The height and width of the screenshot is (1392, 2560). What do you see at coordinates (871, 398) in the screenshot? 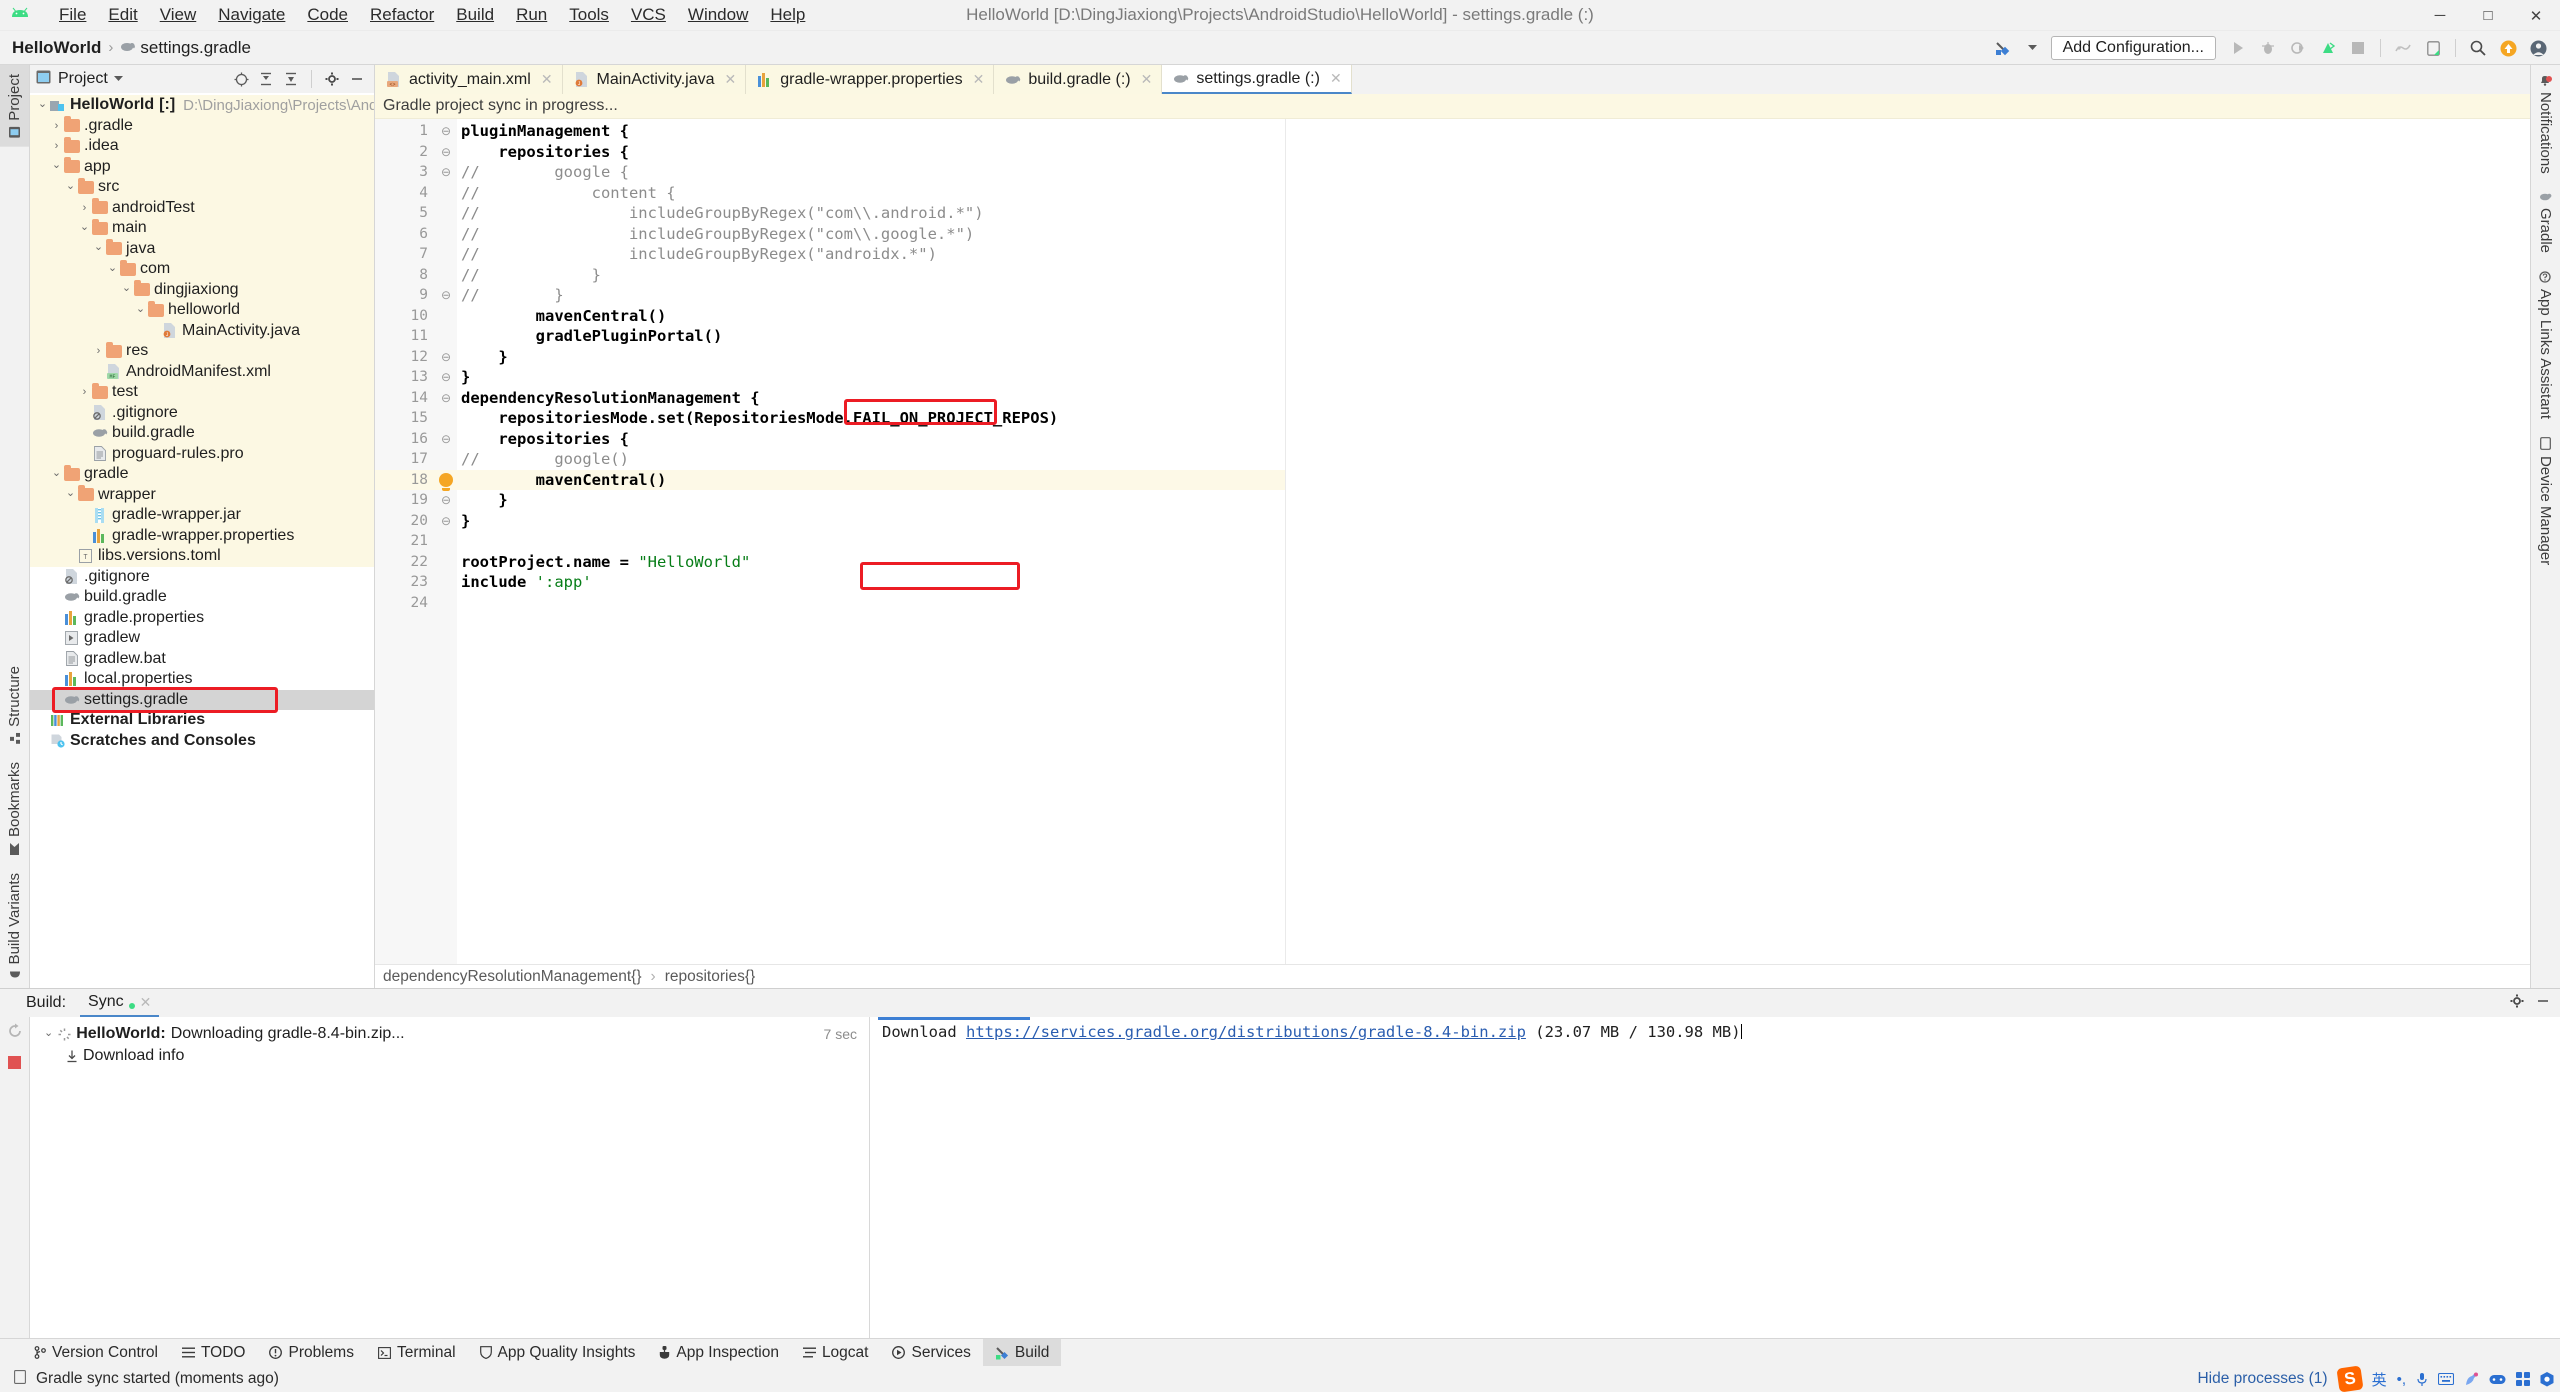
I see `code-line: dependencyResolutionManagement {` at bounding box center [871, 398].